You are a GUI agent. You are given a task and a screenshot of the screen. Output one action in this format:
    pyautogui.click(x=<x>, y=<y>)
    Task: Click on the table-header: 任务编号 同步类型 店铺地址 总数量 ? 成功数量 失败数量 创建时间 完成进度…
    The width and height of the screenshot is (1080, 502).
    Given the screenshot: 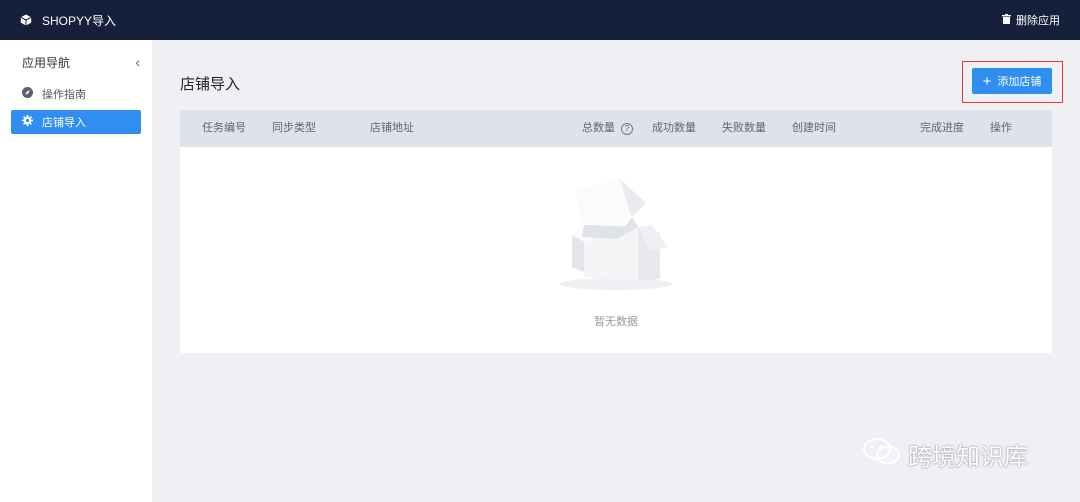 What is the action you would take?
    pyautogui.click(x=616, y=128)
    